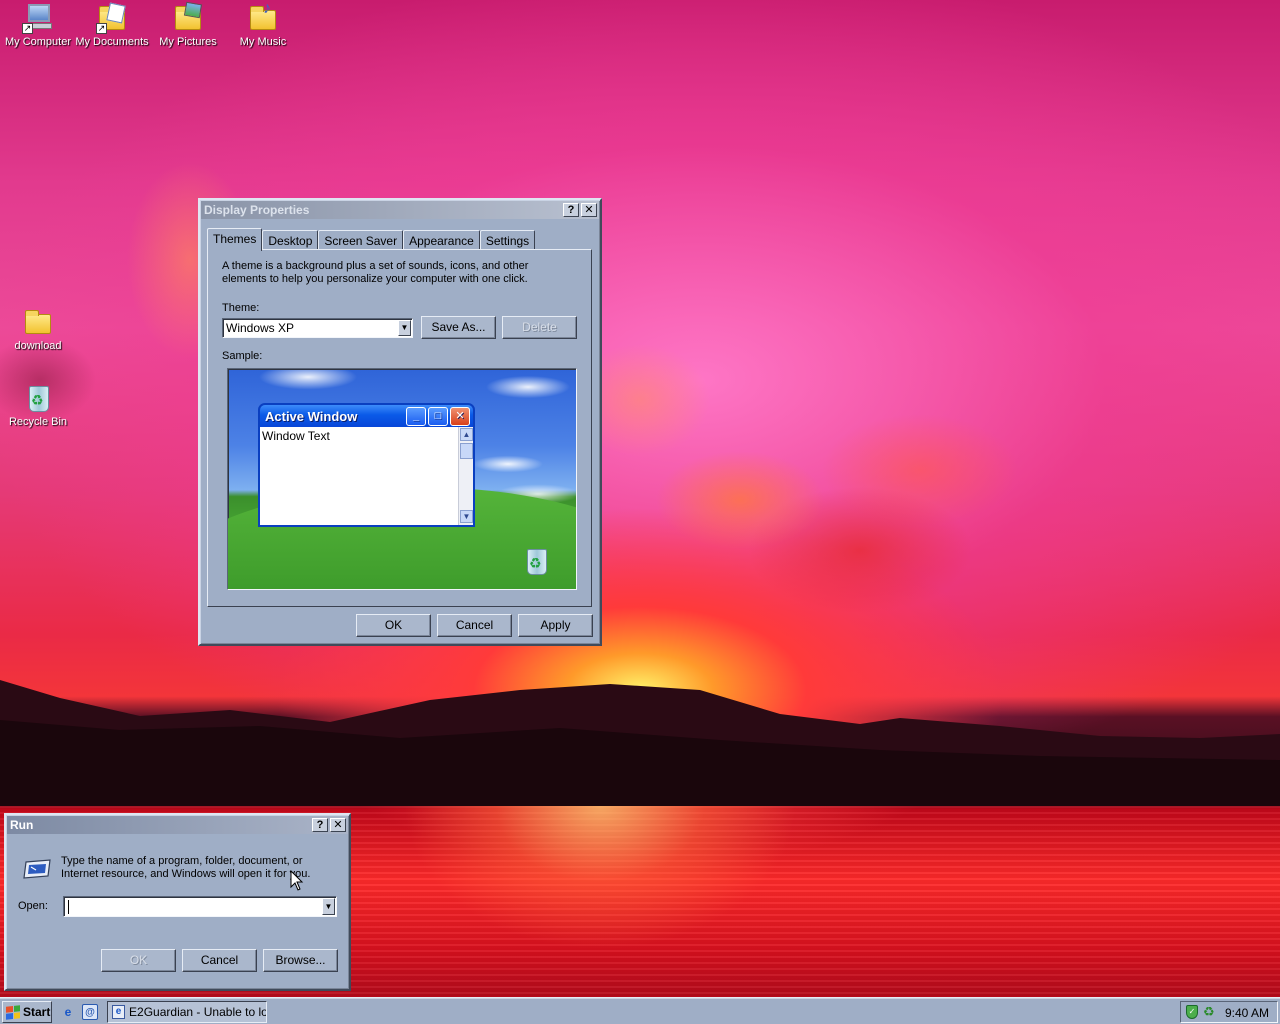  What do you see at coordinates (219, 960) in the screenshot?
I see `run-cancel-button: Cancel` at bounding box center [219, 960].